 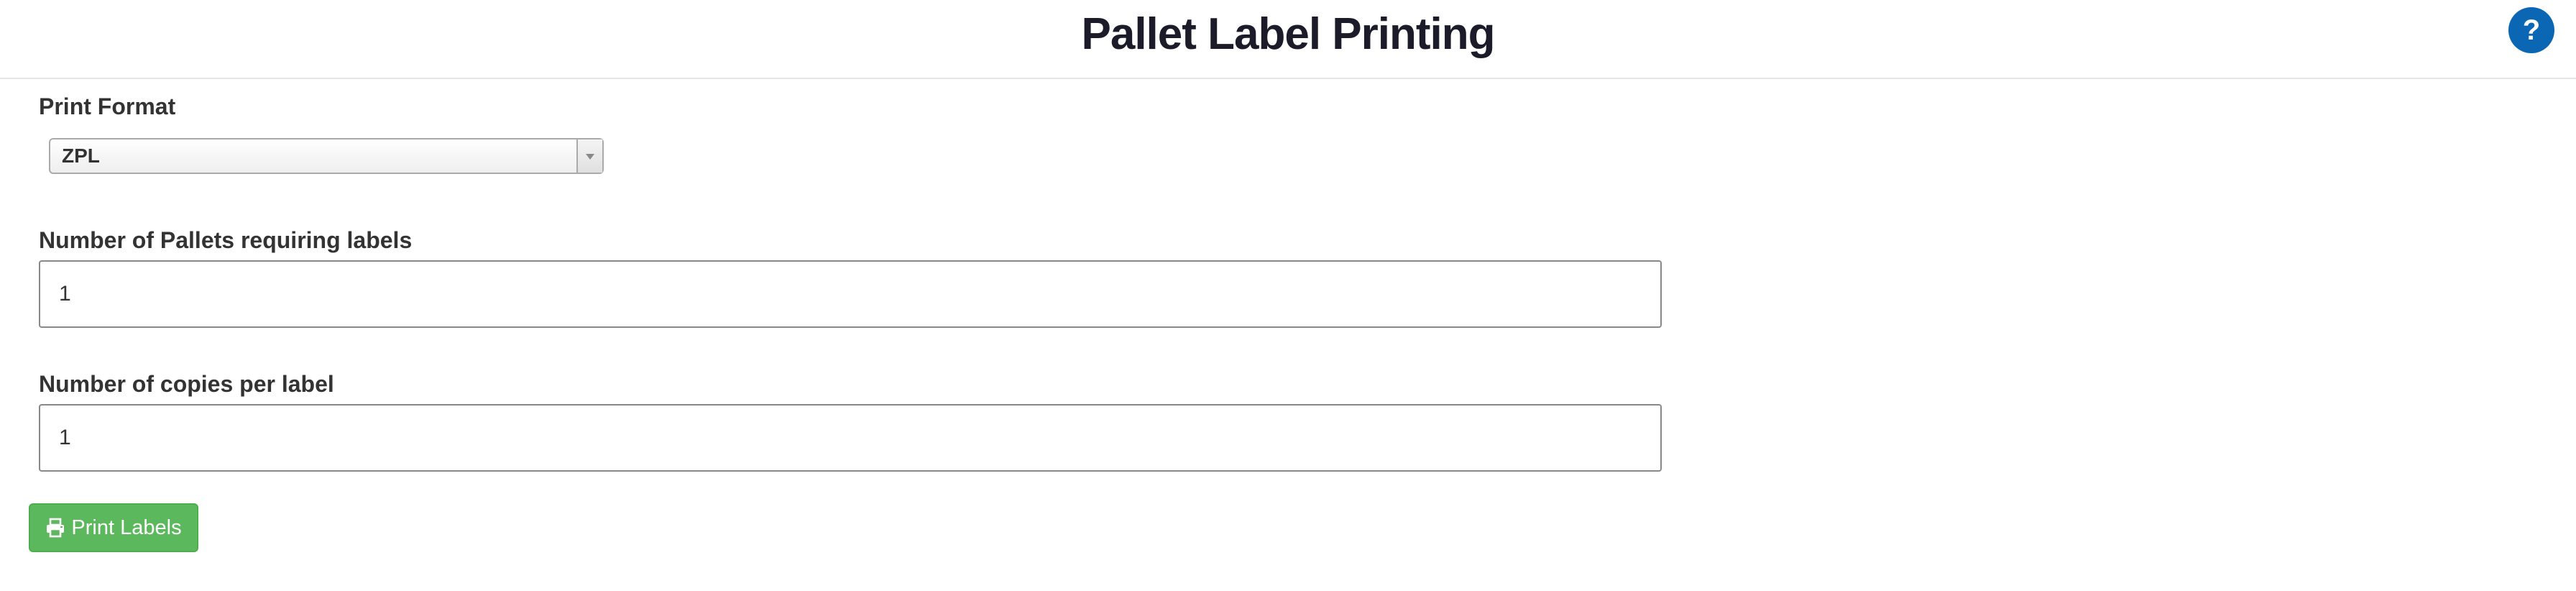 I want to click on print-labels-text: Print Labels, so click(x=126, y=527).